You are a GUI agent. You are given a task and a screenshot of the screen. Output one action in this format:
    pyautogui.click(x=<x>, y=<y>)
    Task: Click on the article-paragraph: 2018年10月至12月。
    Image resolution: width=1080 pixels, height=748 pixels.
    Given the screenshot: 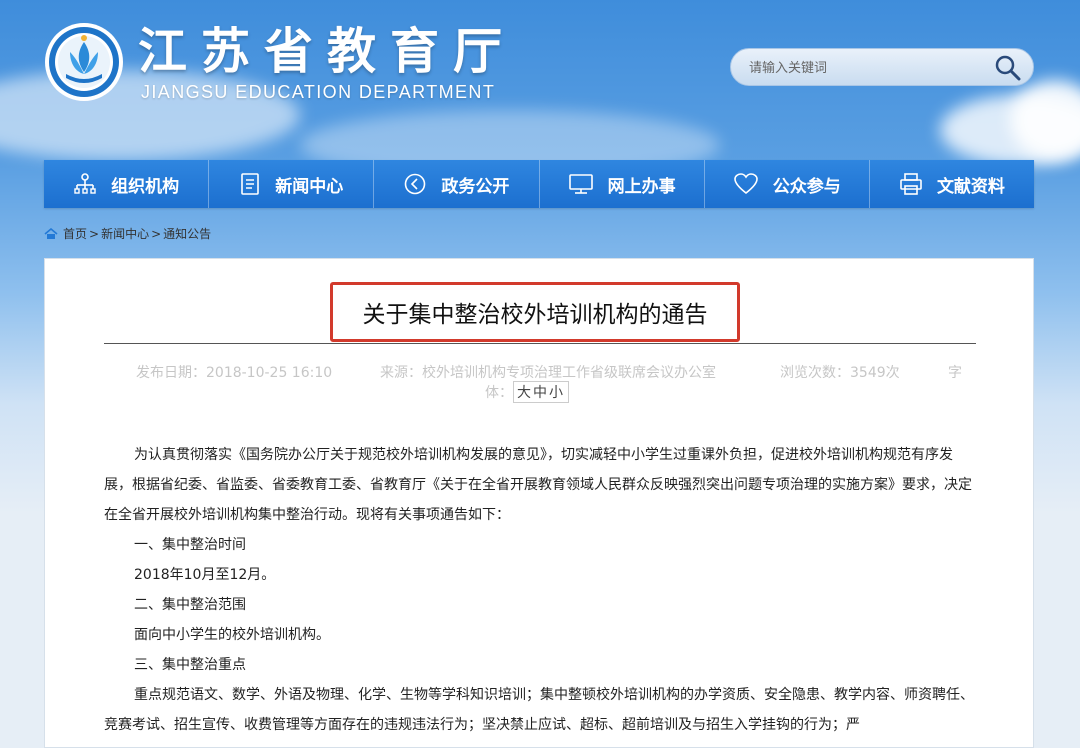 What is the action you would take?
    pyautogui.click(x=205, y=575)
    